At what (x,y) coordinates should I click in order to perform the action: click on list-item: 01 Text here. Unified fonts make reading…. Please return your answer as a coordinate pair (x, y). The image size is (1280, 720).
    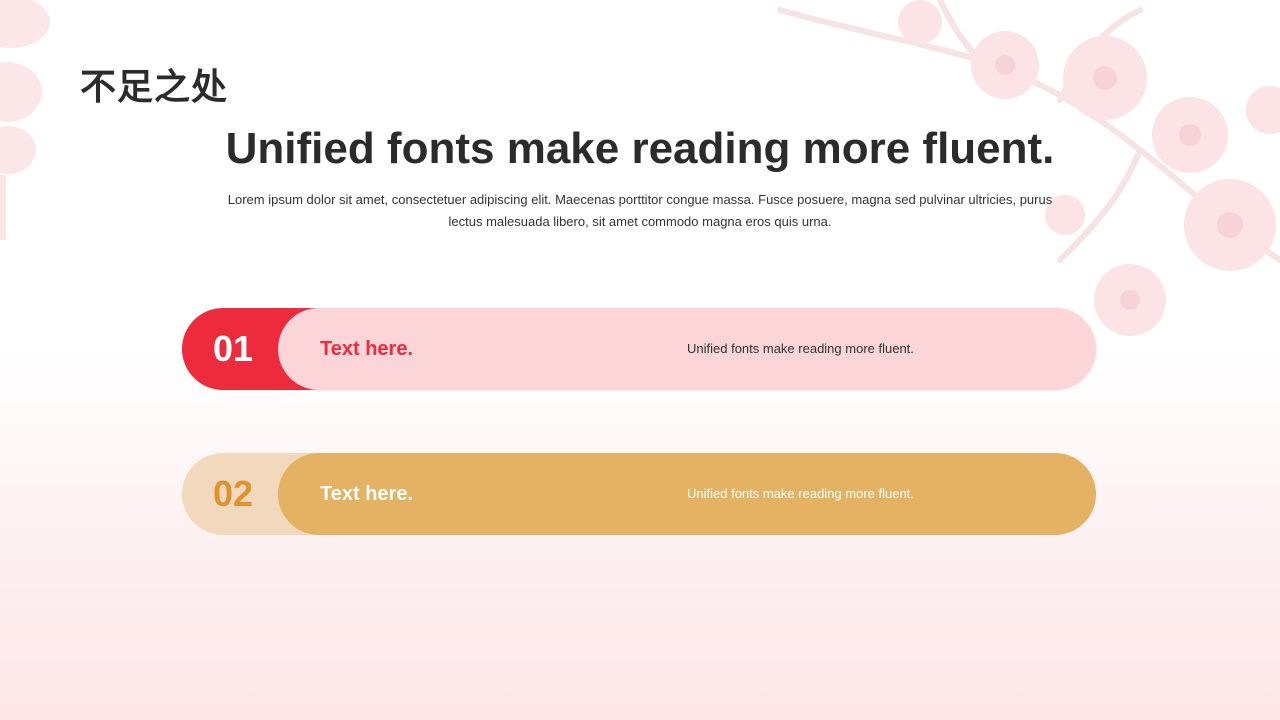
    Looking at the image, I should click on (639, 349).